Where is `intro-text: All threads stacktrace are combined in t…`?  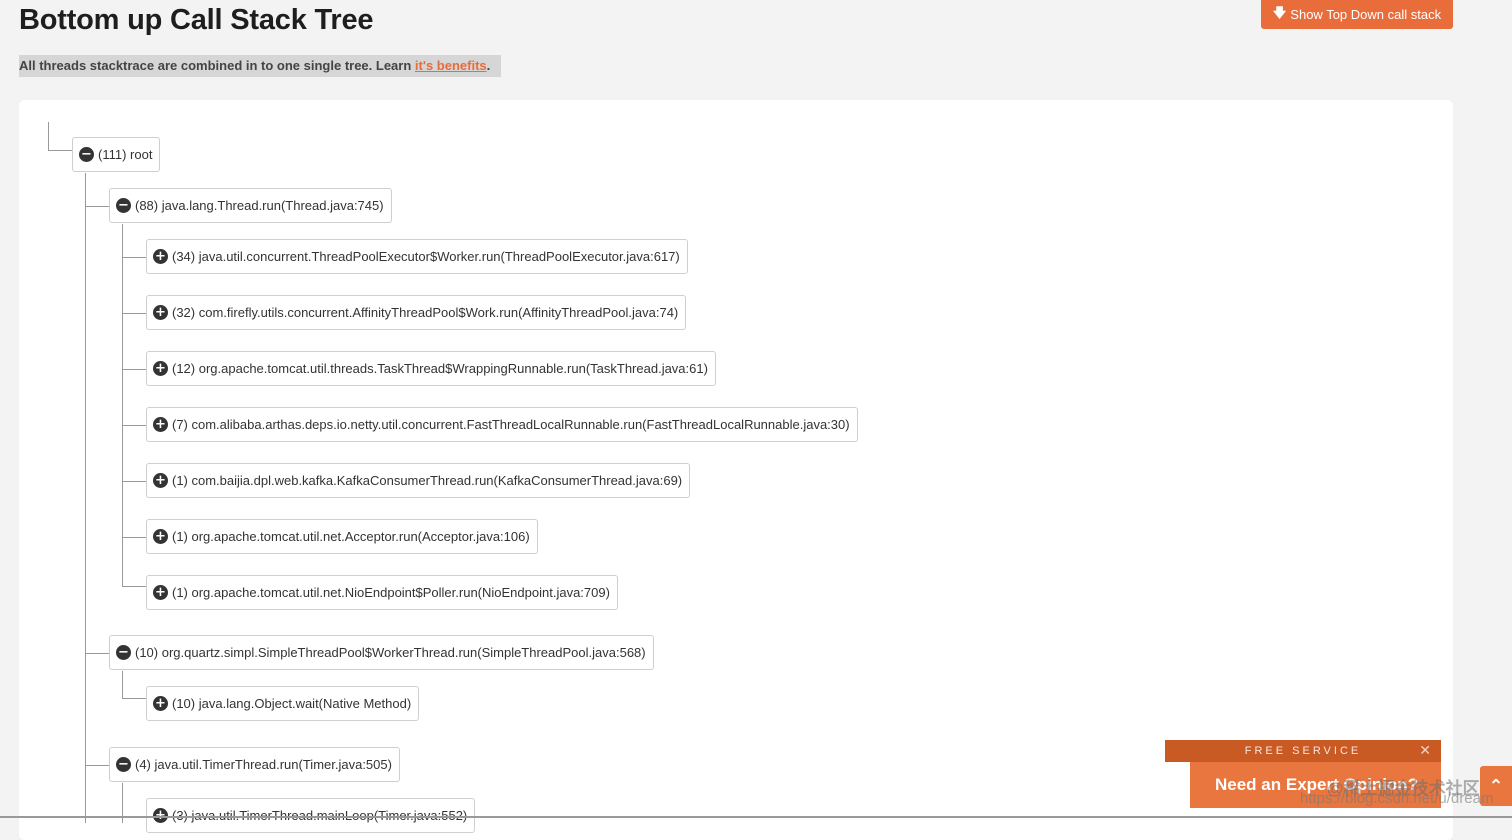 intro-text: All threads stacktrace are combined in t… is located at coordinates (260, 66).